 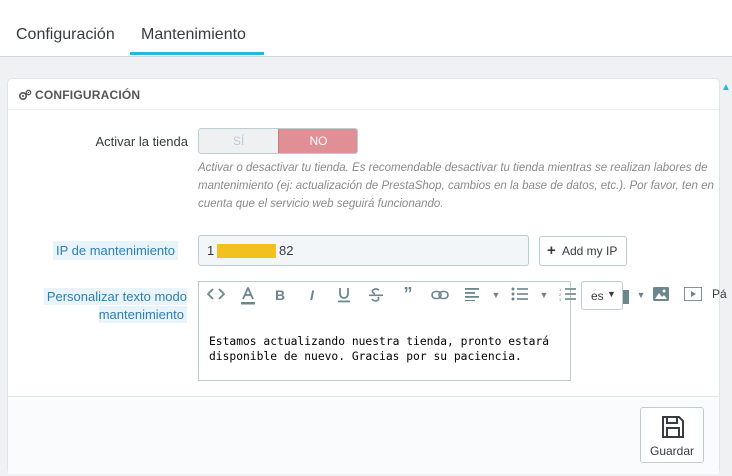 What do you see at coordinates (440, 297) in the screenshot?
I see `link-icon` at bounding box center [440, 297].